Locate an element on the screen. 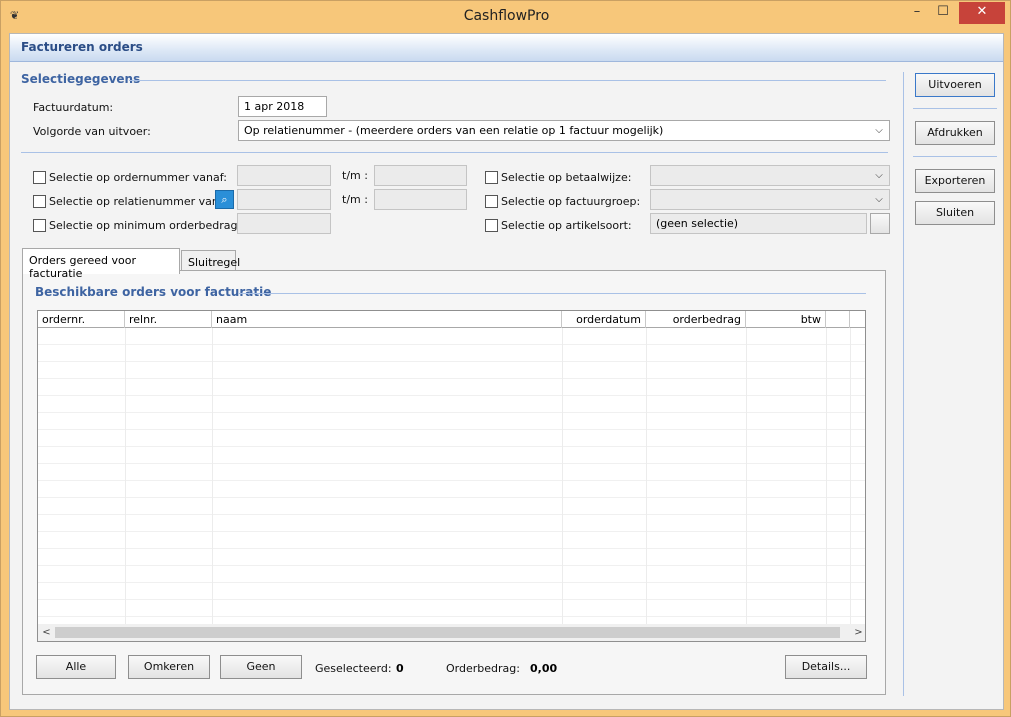  window-title: CashflowPro is located at coordinates (506, 16).